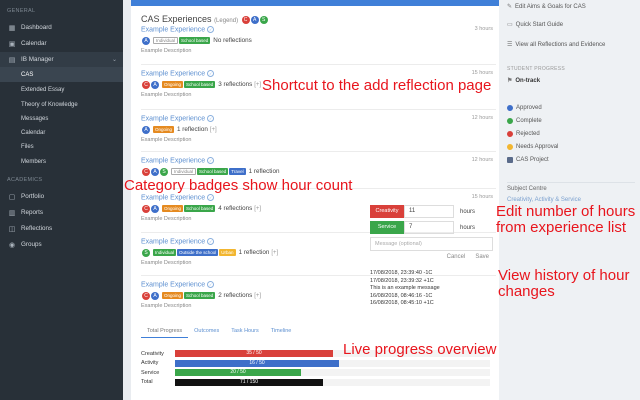  What do you see at coordinates (524, 81) in the screenshot?
I see `status-badge: ⚑ On-track` at bounding box center [524, 81].